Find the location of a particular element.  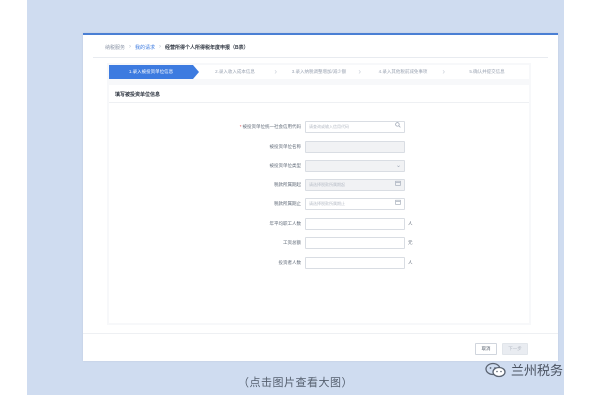

row-credit-code: *被投资单位统一社会信用代码 请查询或输入信用代码 is located at coordinates (319, 127).